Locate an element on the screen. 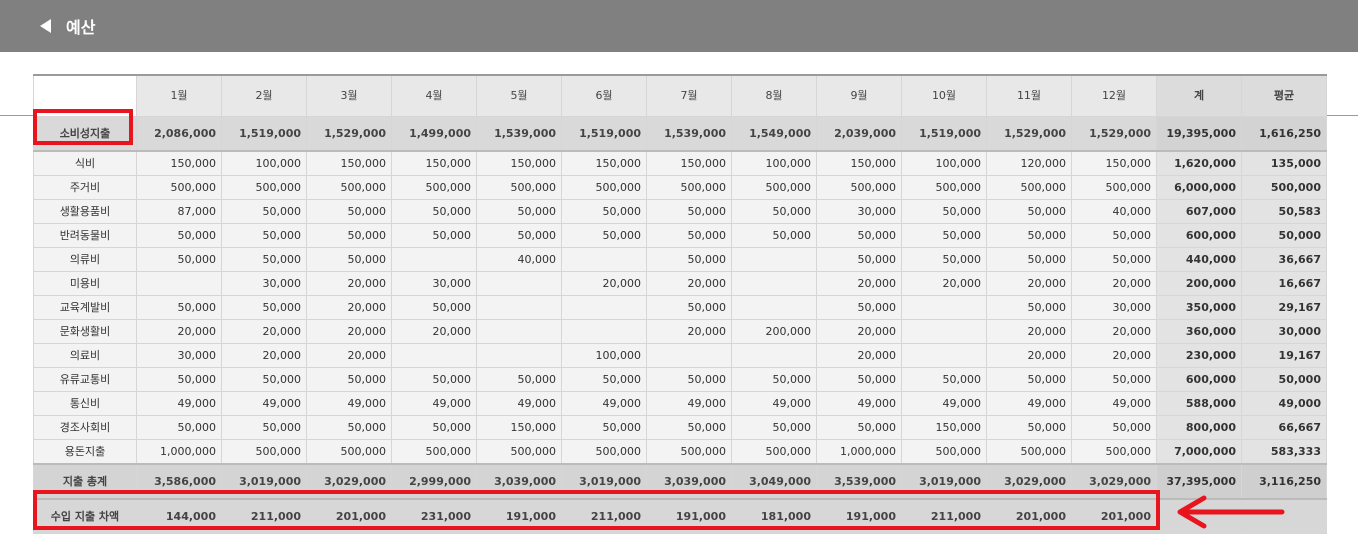  month-value-cell: 3,586,000 is located at coordinates (179, 481).